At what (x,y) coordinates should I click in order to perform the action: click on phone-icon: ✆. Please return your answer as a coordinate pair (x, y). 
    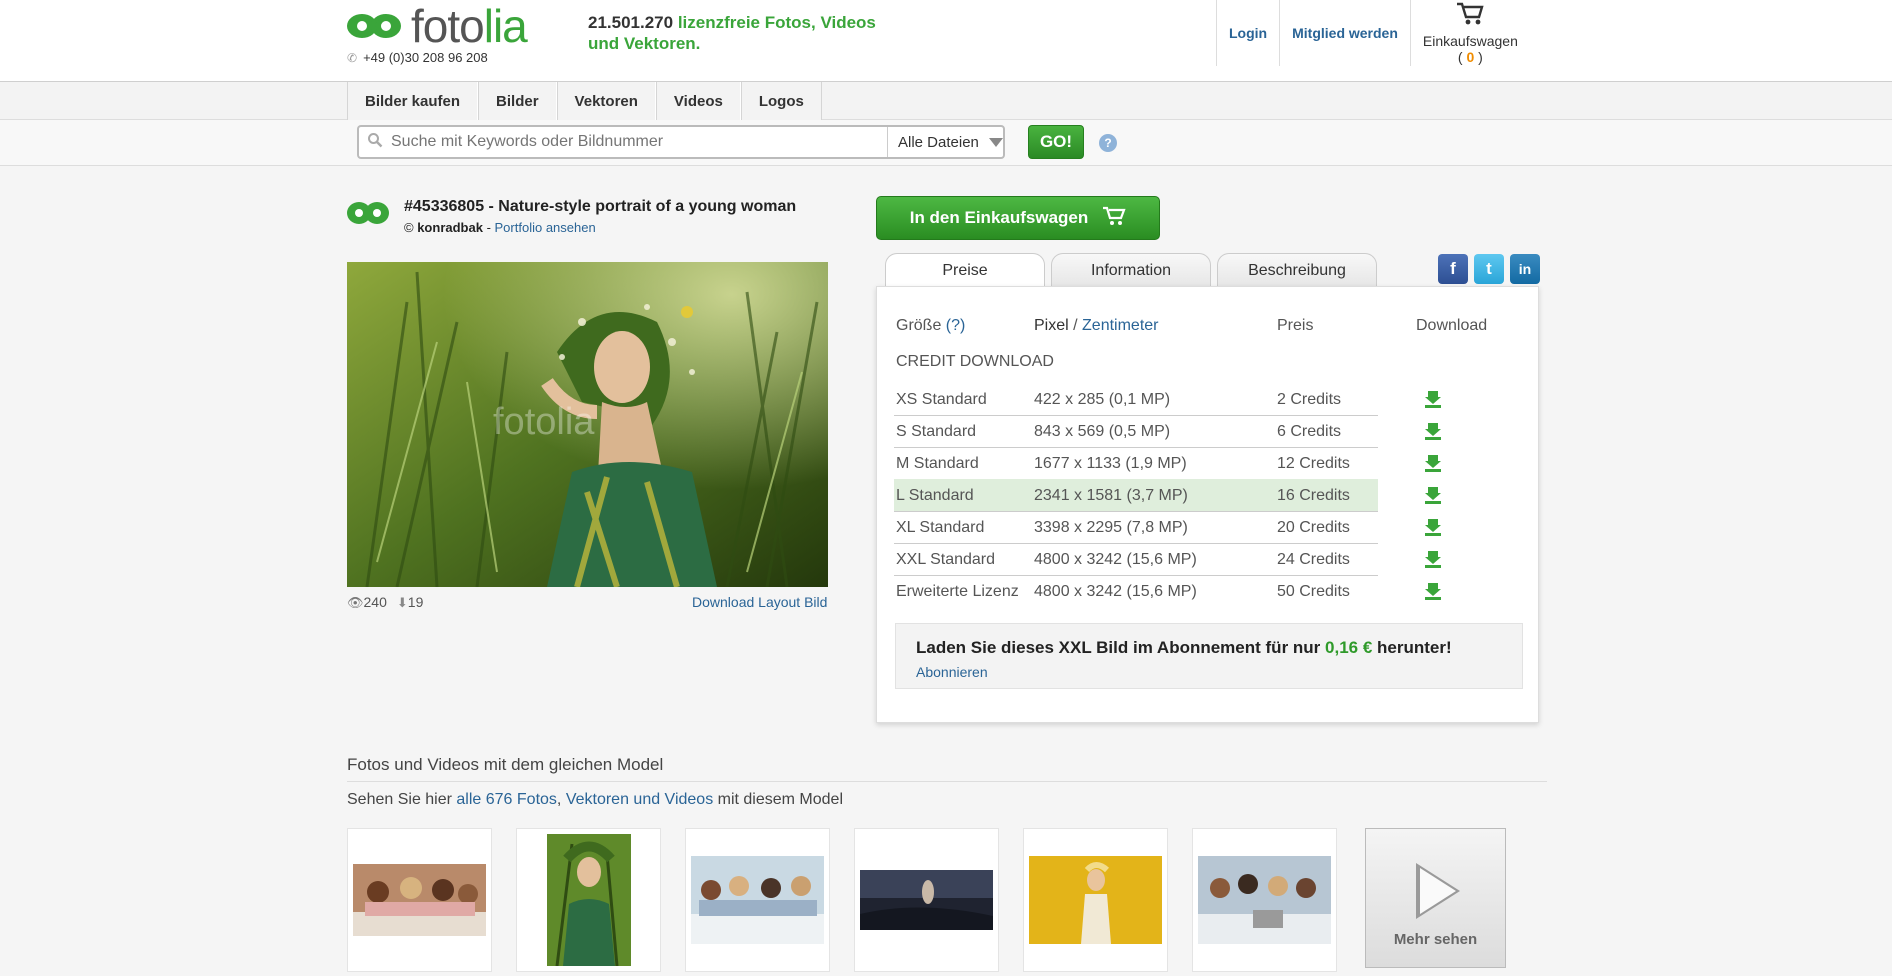
    Looking at the image, I should click on (352, 57).